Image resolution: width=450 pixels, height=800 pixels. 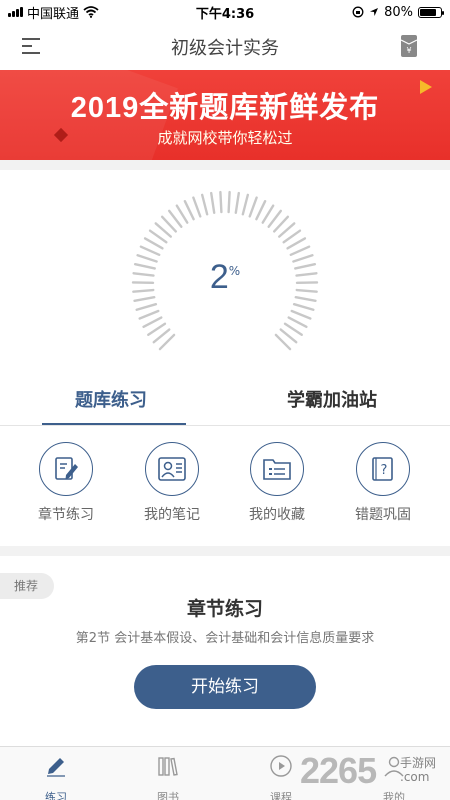 I want to click on page-title: 初级会计实务, so click(x=225, y=48).